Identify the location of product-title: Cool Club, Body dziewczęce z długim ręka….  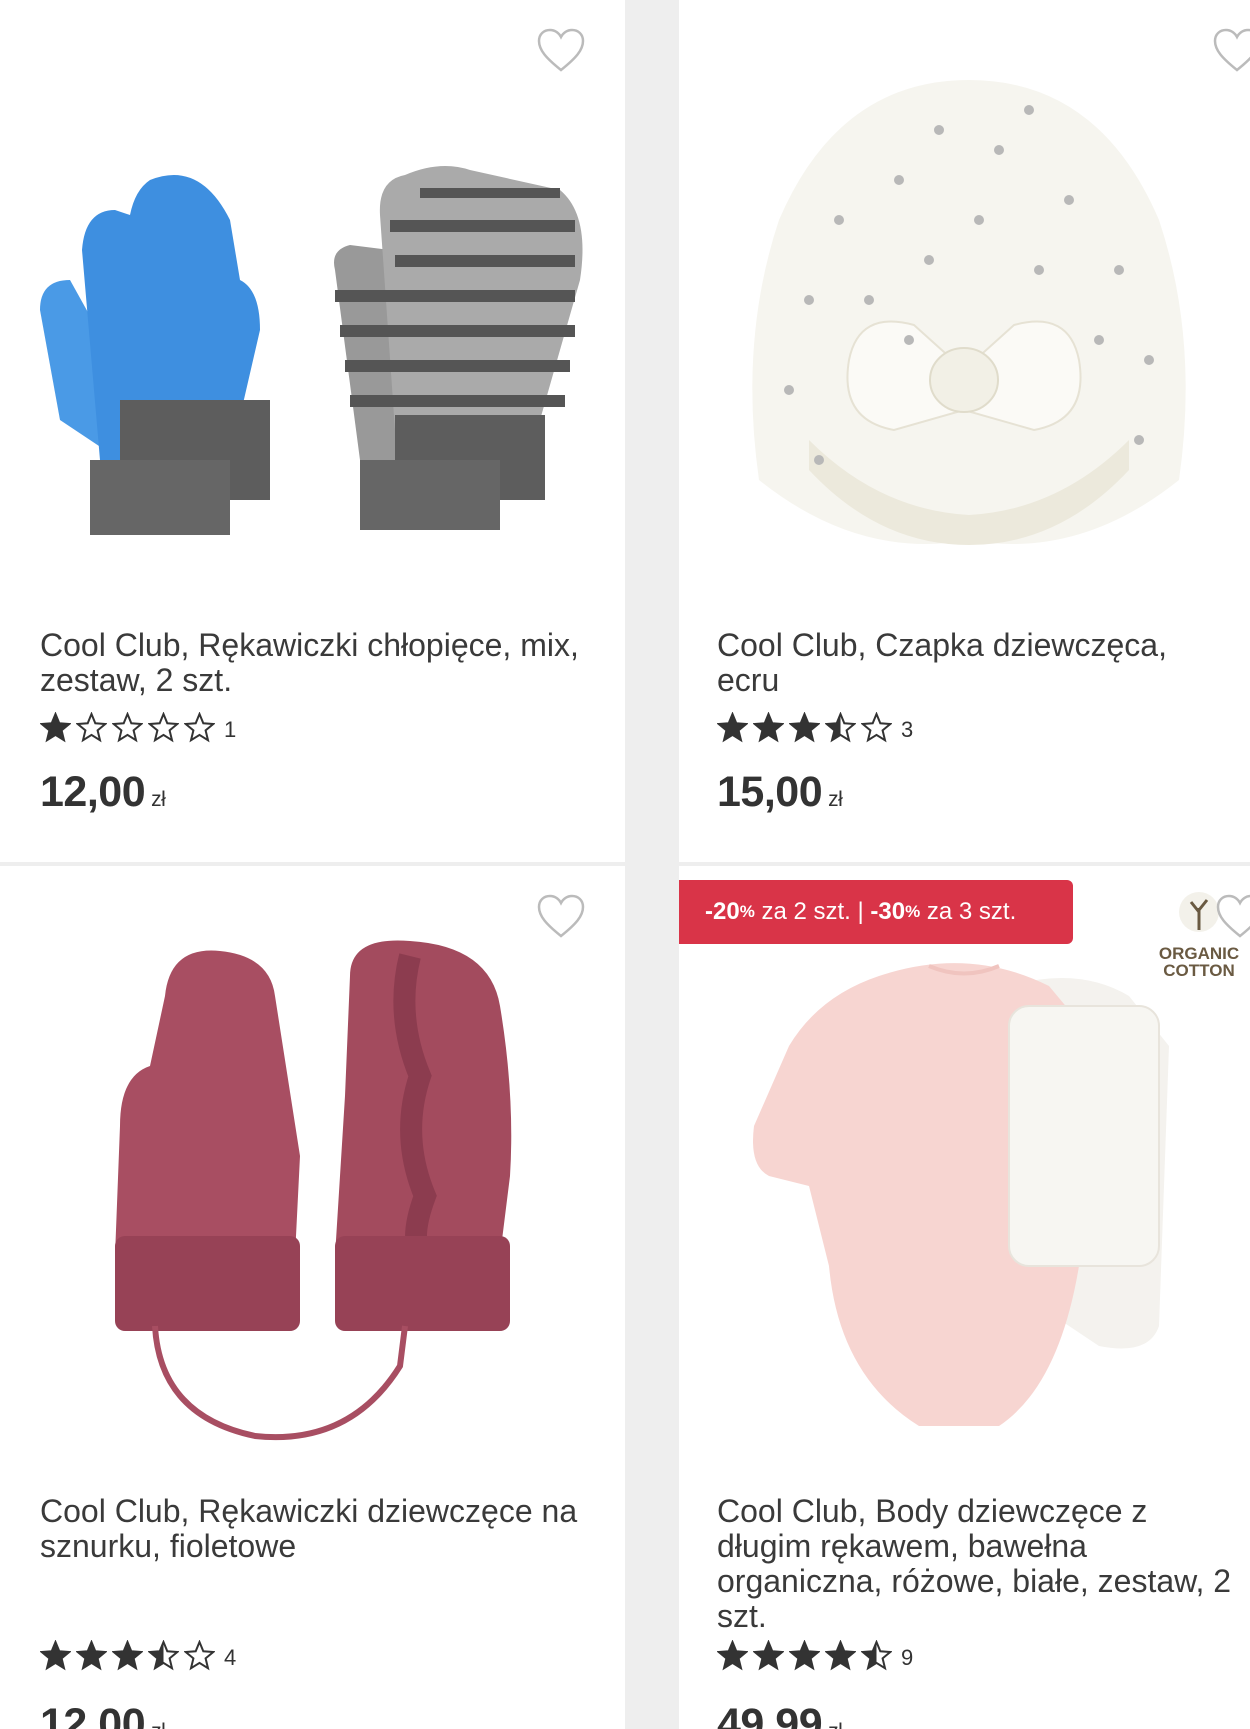
(977, 1564).